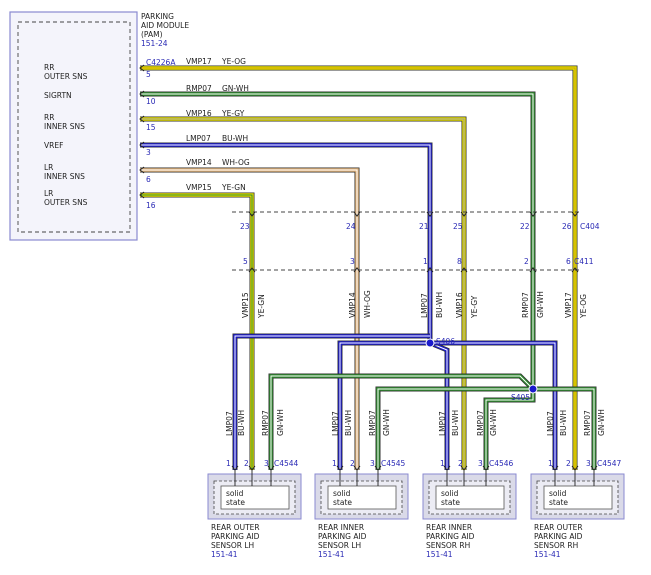 Image resolution: width=651 pixels, height=575 pixels. What do you see at coordinates (235, 138) in the screenshot?
I see `wire-color-bu-wh: BU-WH` at bounding box center [235, 138].